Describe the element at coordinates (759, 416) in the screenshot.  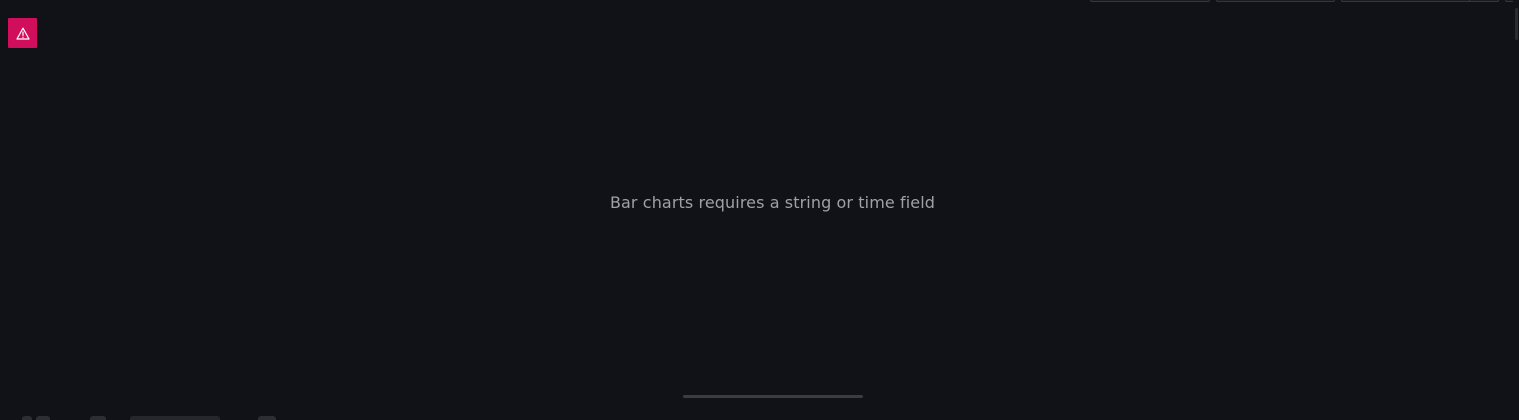
I see `bottom-options-strip` at that location.